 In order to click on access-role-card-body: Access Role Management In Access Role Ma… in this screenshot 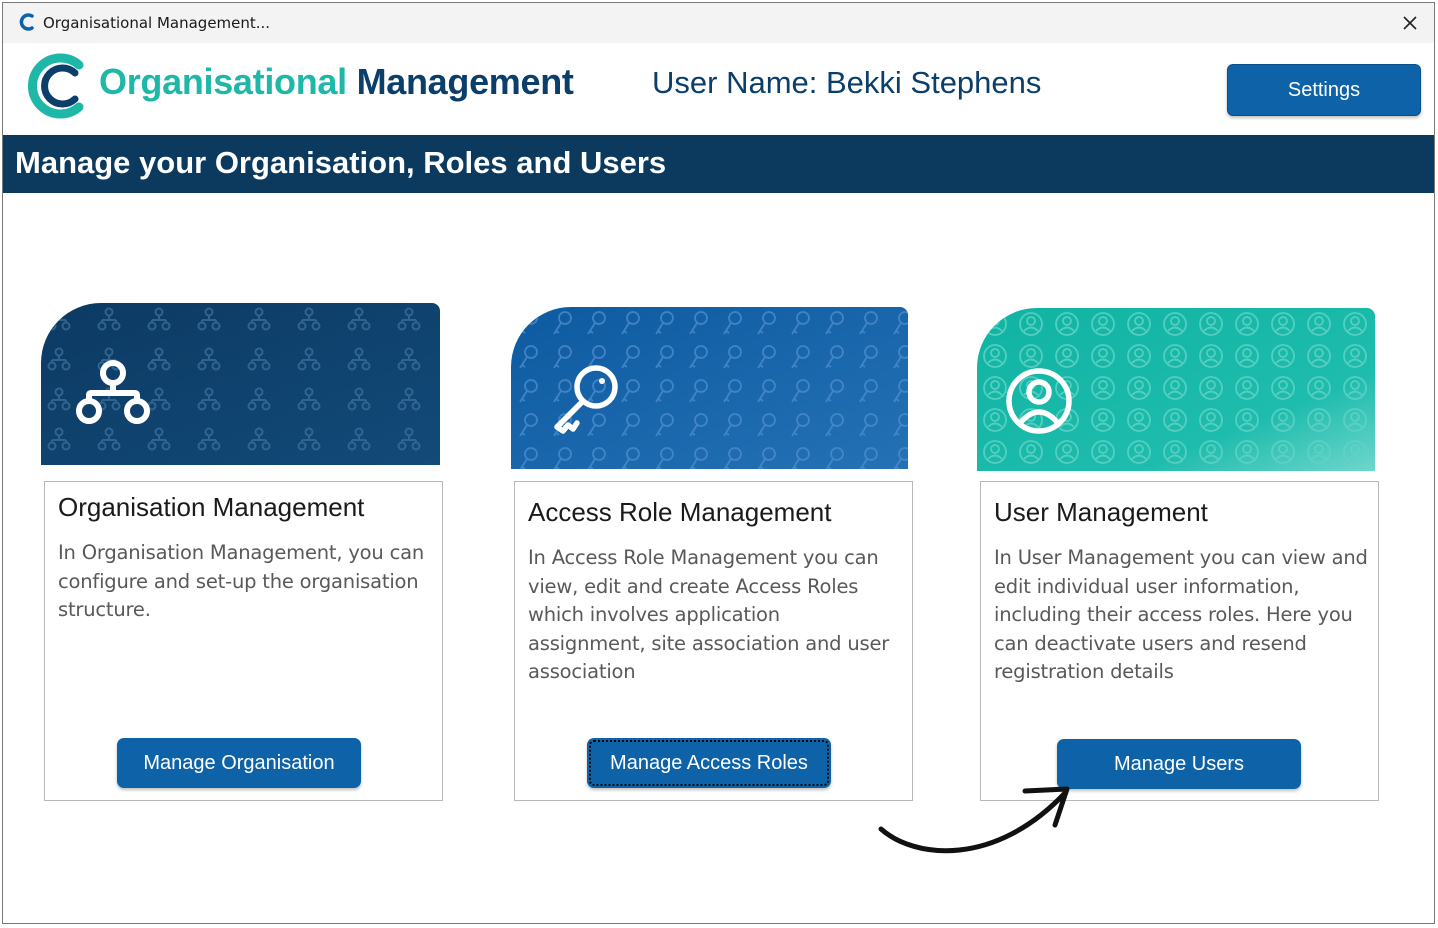, I will do `click(713, 641)`.